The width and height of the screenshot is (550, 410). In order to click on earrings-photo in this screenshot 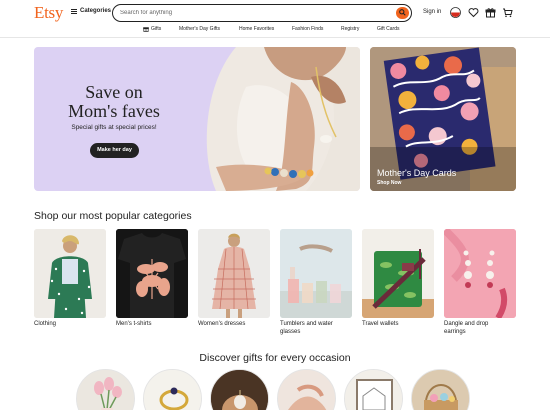, I will do `click(480, 273)`.